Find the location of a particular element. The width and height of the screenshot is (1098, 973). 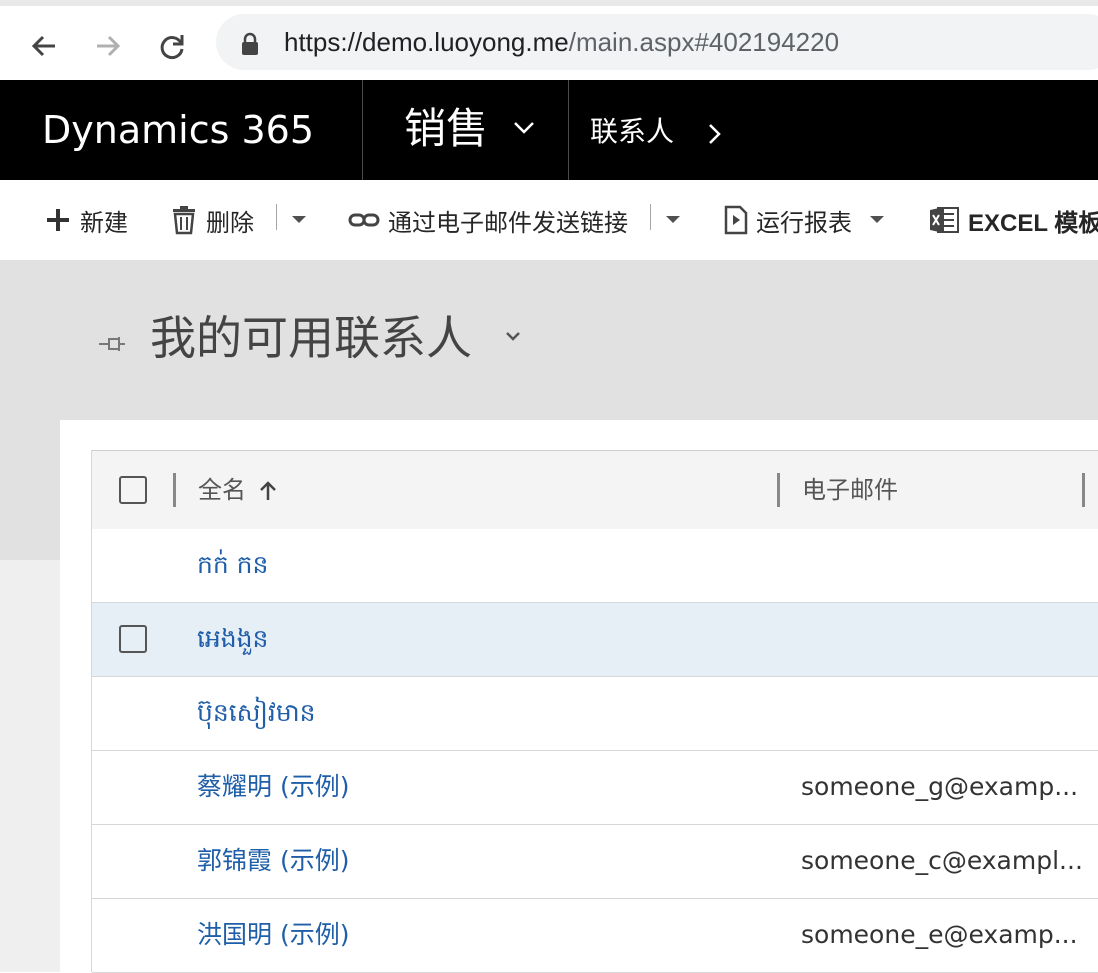

contact-name-link: 洪国明 (示例) is located at coordinates (273, 935).